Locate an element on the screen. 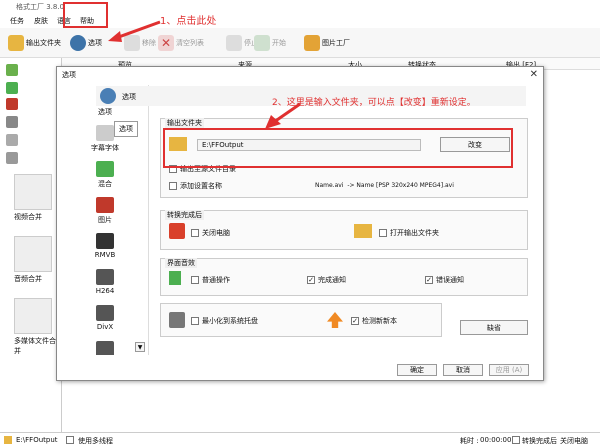  media-merge: 多媒体文件合并 is located at coordinates (36, 327).